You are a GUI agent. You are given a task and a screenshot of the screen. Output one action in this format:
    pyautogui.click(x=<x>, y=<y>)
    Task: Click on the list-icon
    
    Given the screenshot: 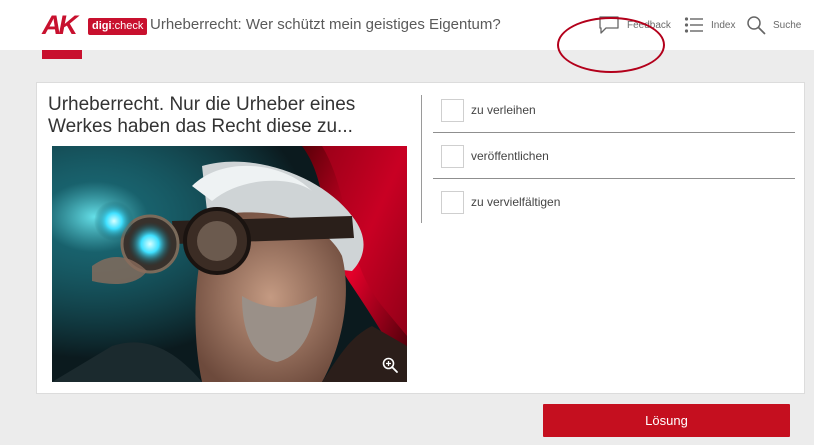 What is the action you would take?
    pyautogui.click(x=693, y=25)
    